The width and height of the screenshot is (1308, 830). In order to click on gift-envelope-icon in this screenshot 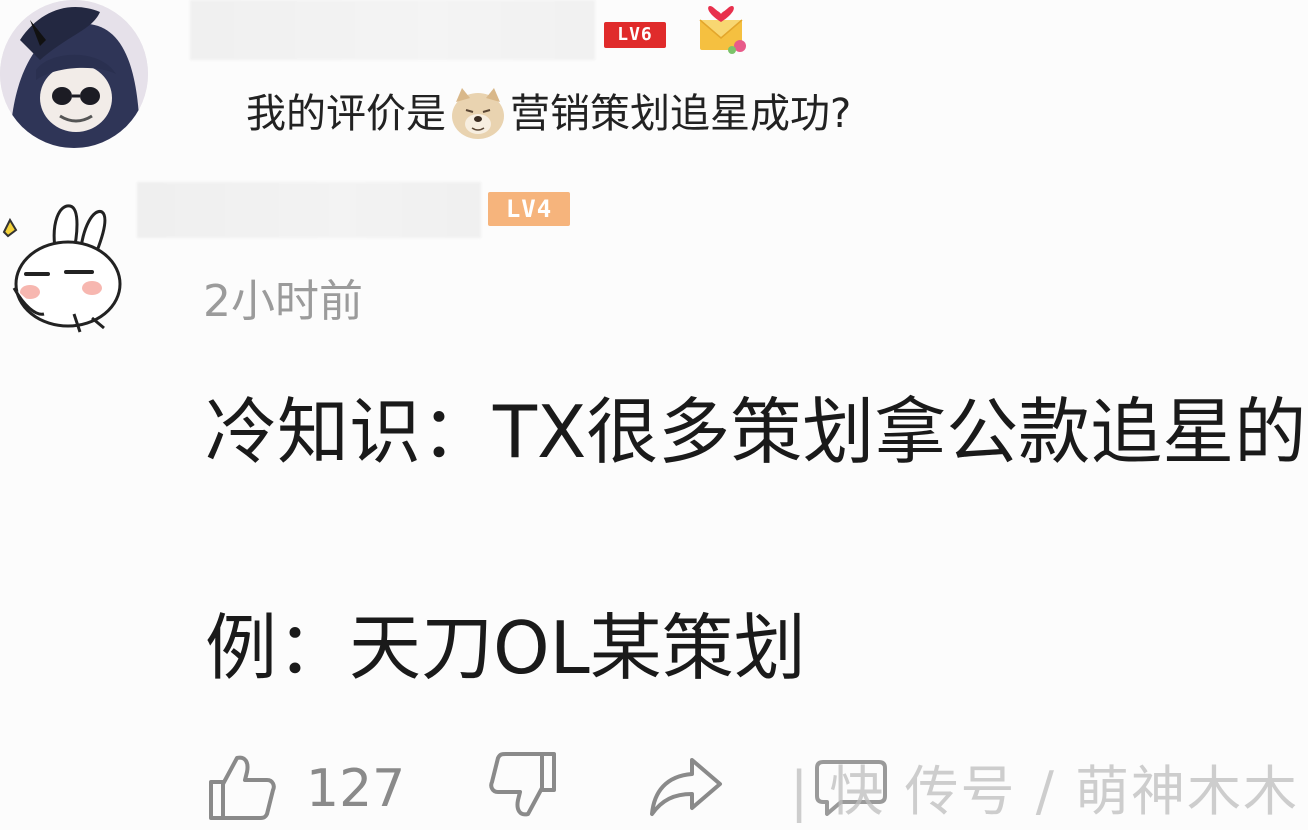, I will do `click(723, 30)`.